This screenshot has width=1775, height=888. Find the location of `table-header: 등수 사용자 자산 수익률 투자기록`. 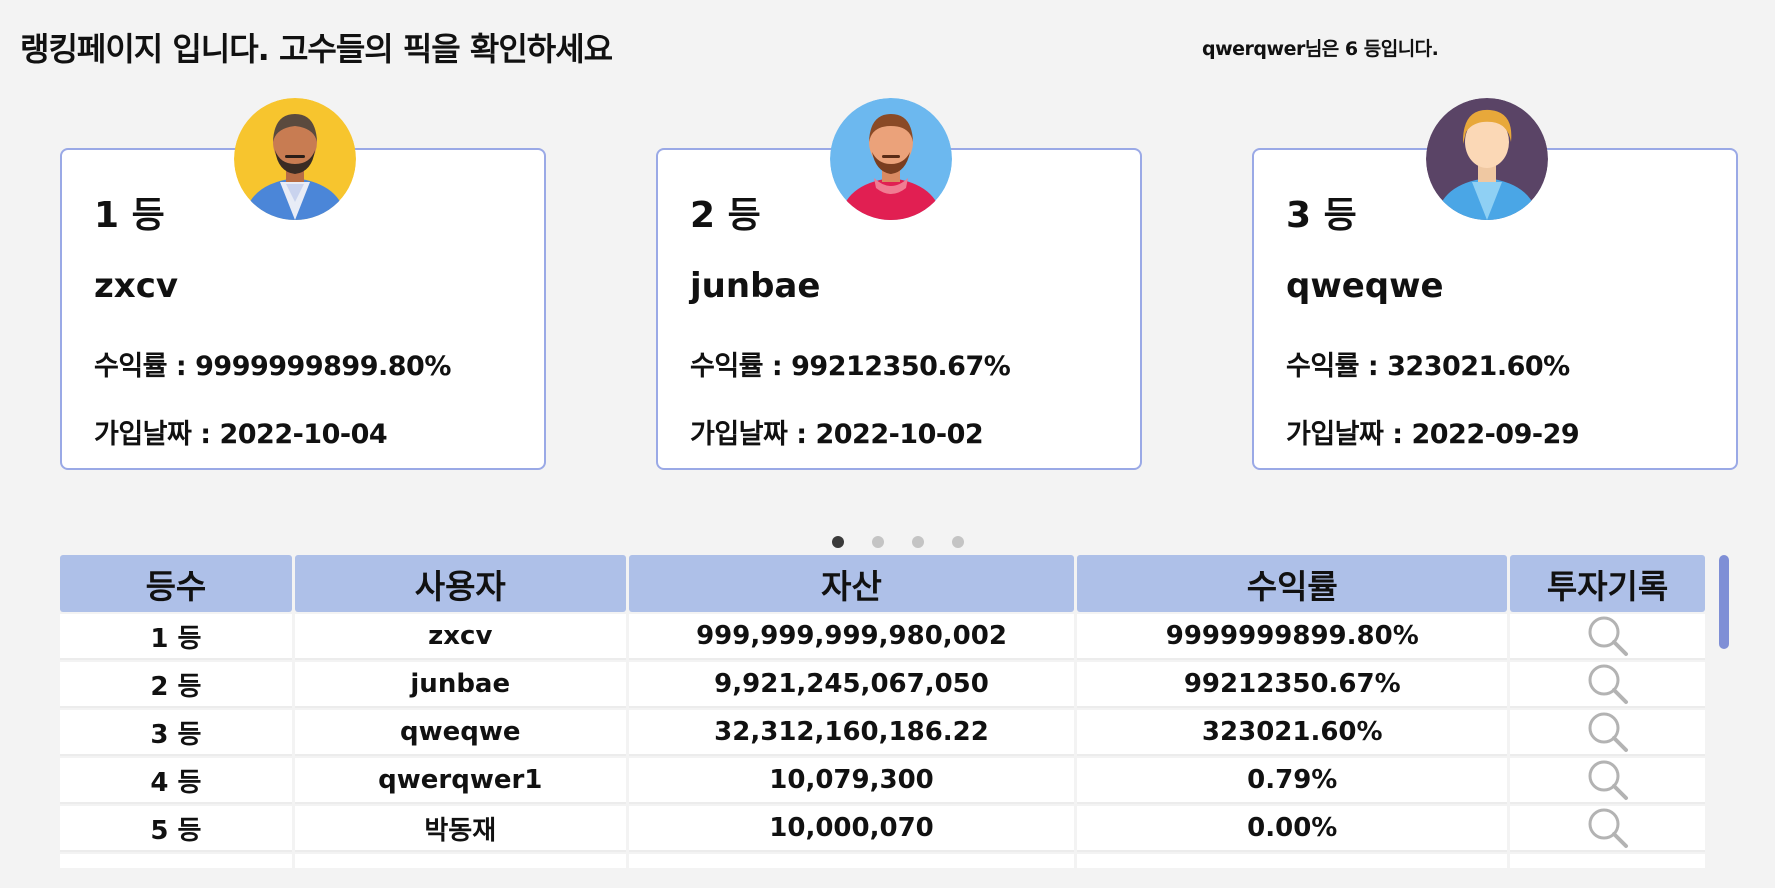

table-header: 등수 사용자 자산 수익률 투자기록 is located at coordinates (884, 583).